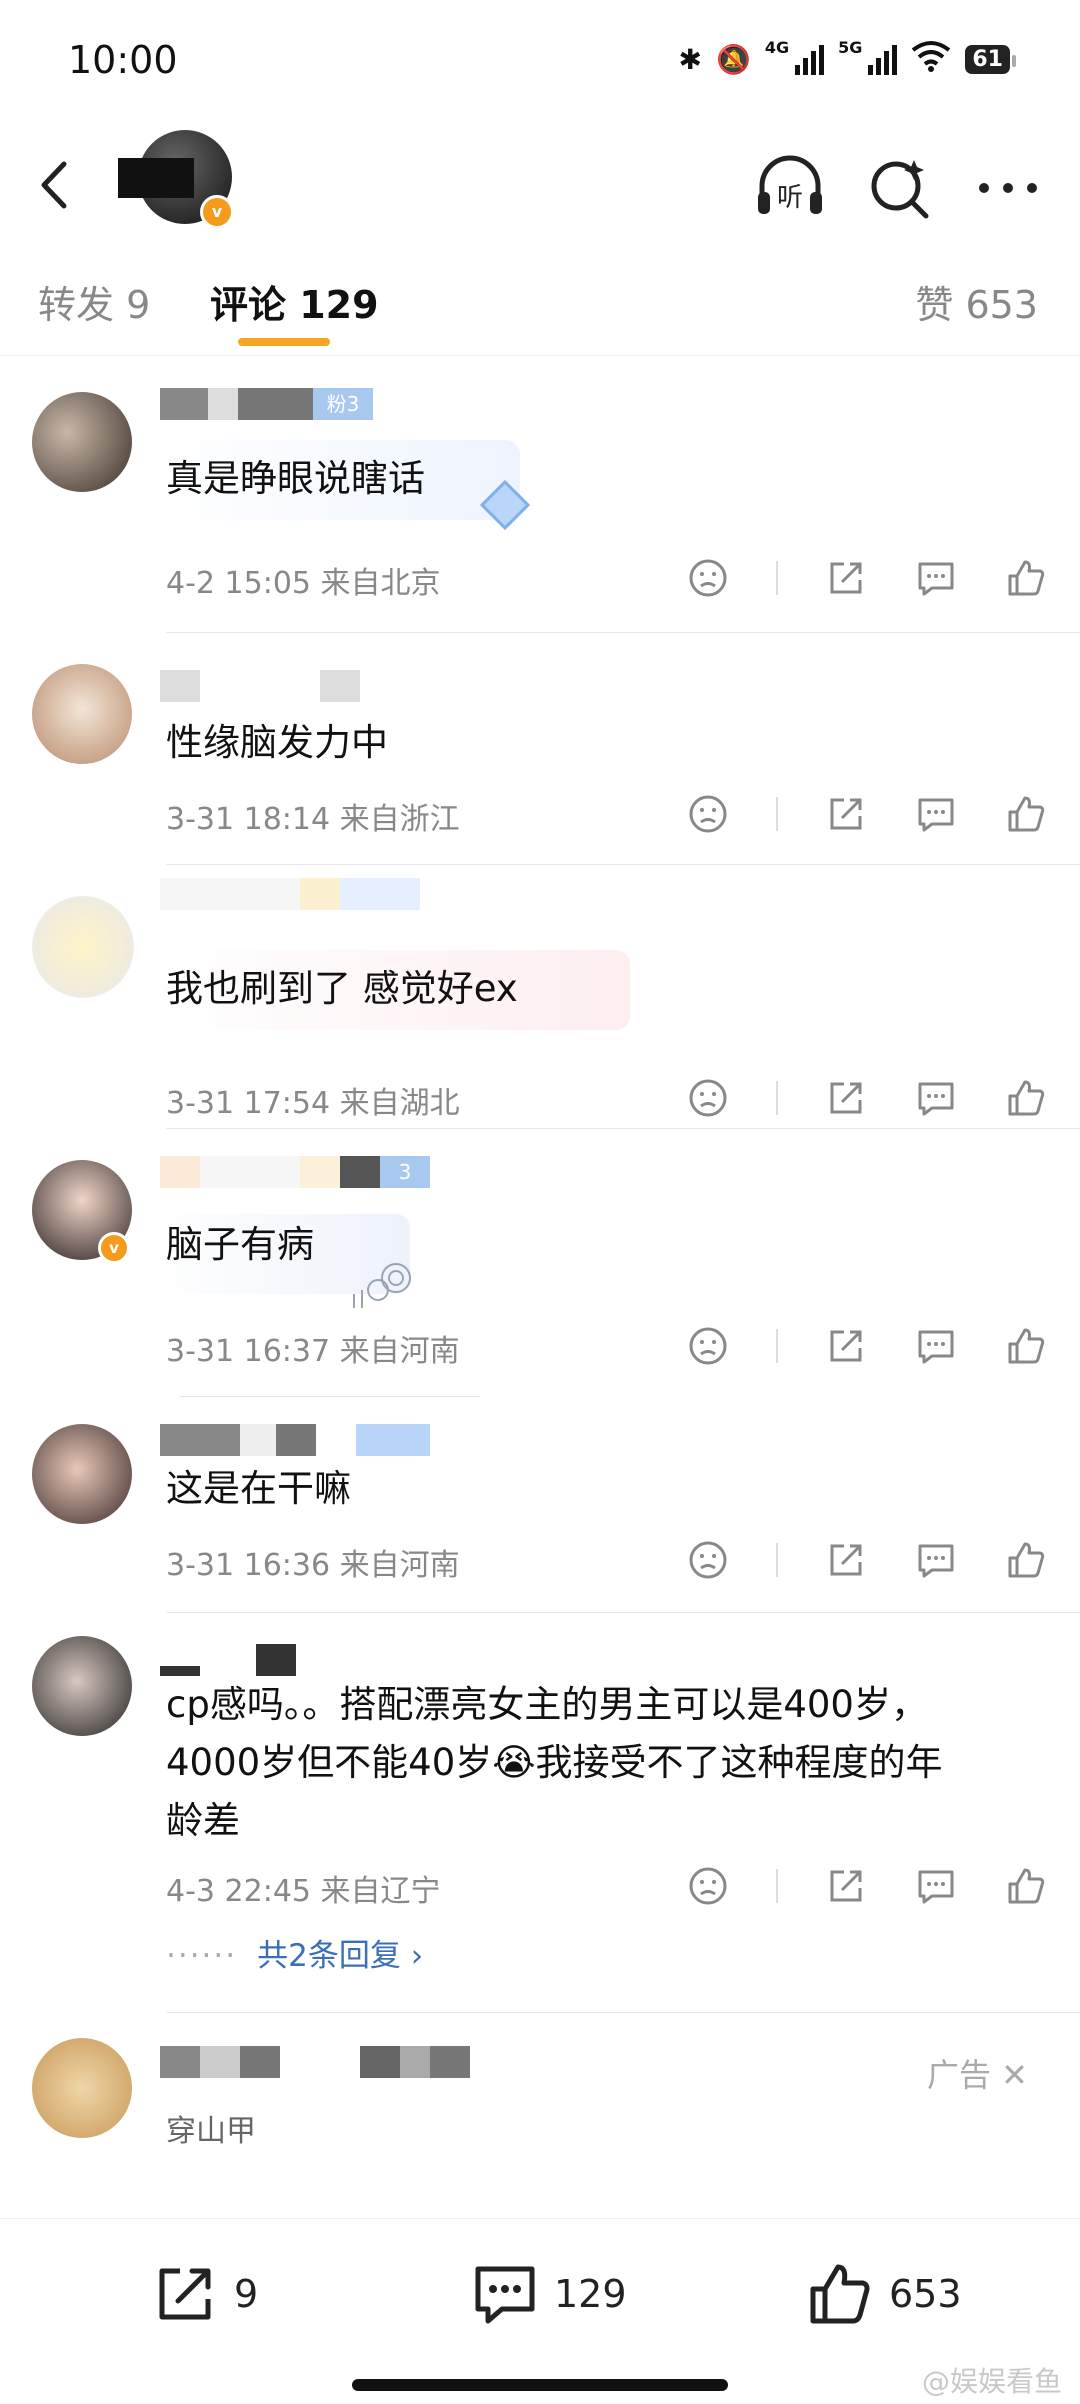 The height and width of the screenshot is (2404, 1080). I want to click on comment-text-line: cp感吗。。搭配漂亮女主的男主可以是400岁，, so click(547, 1704).